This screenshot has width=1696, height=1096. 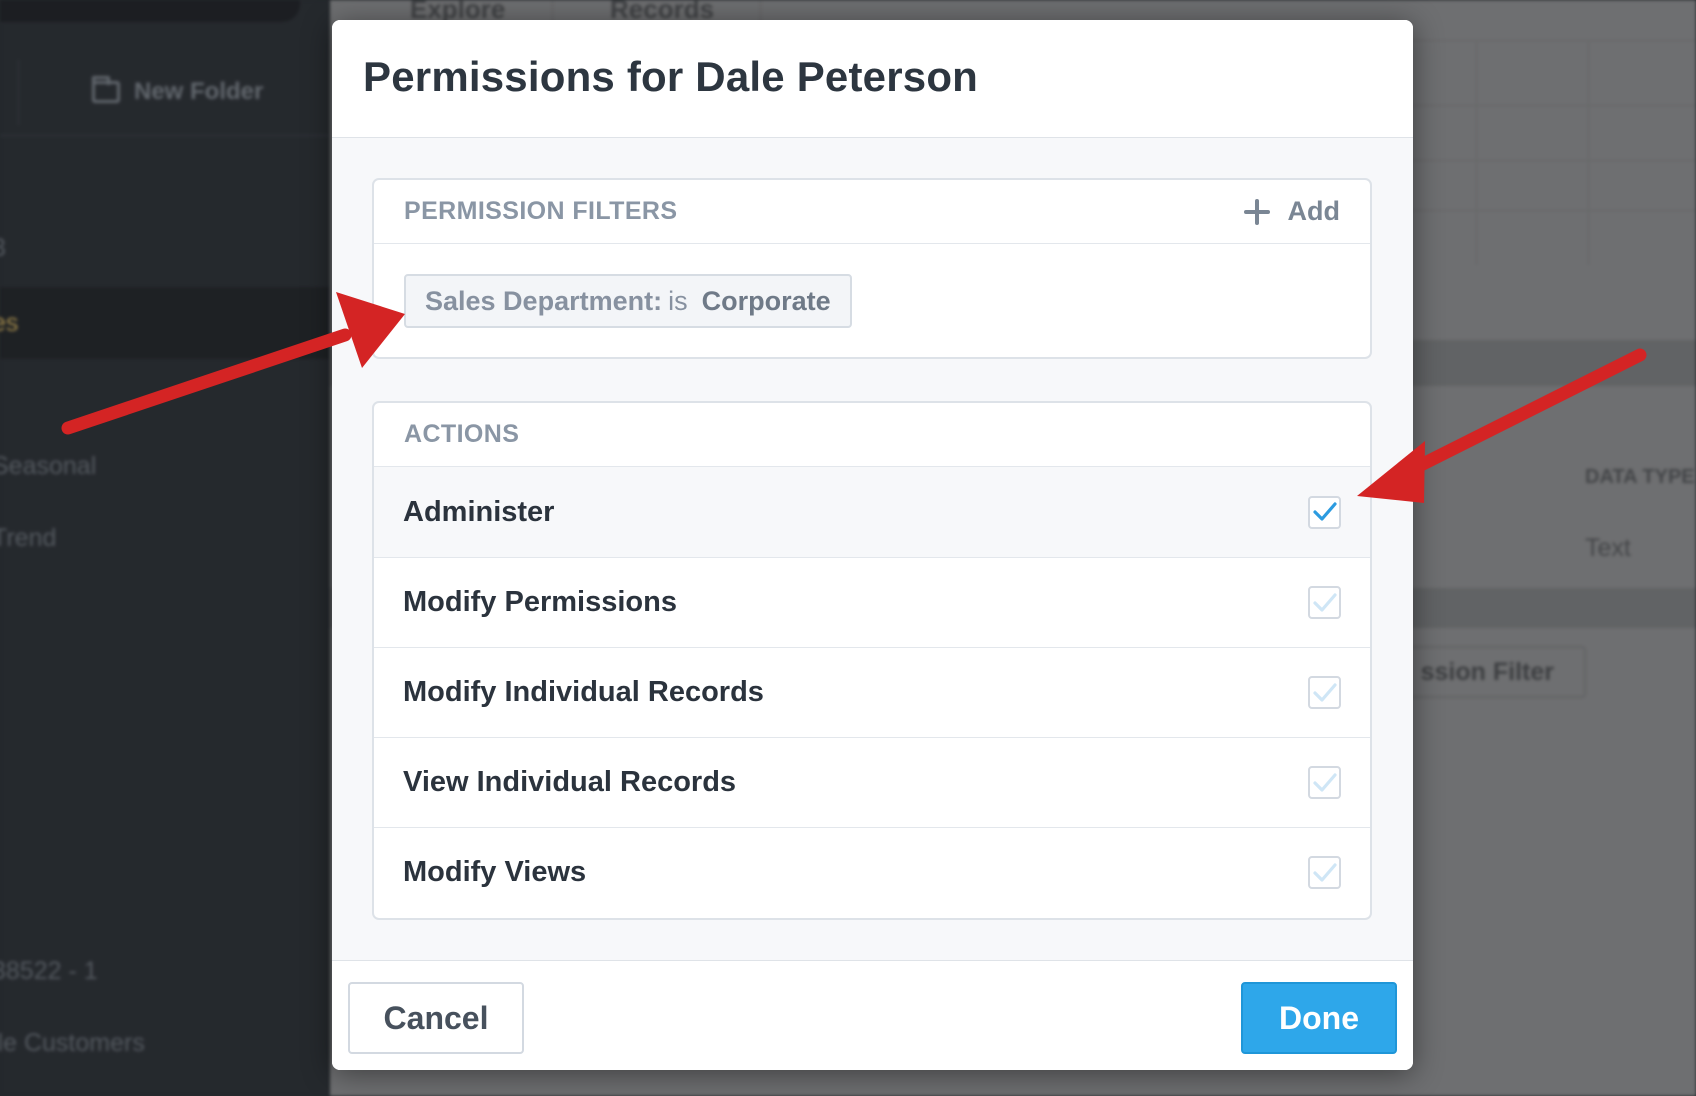 What do you see at coordinates (1256, 211) in the screenshot?
I see `plus-icon` at bounding box center [1256, 211].